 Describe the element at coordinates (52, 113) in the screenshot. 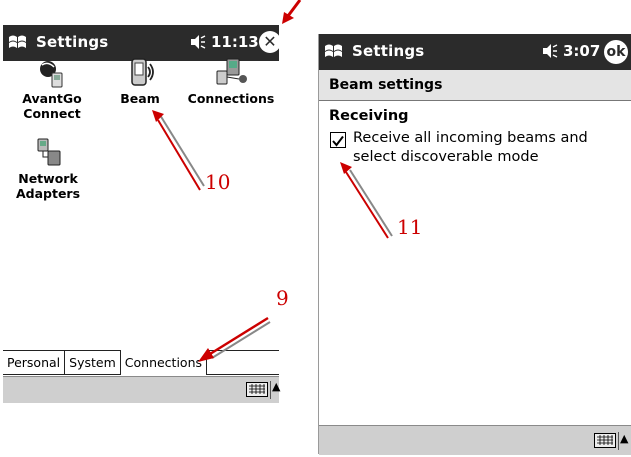

I see `icon-label: Connect` at that location.